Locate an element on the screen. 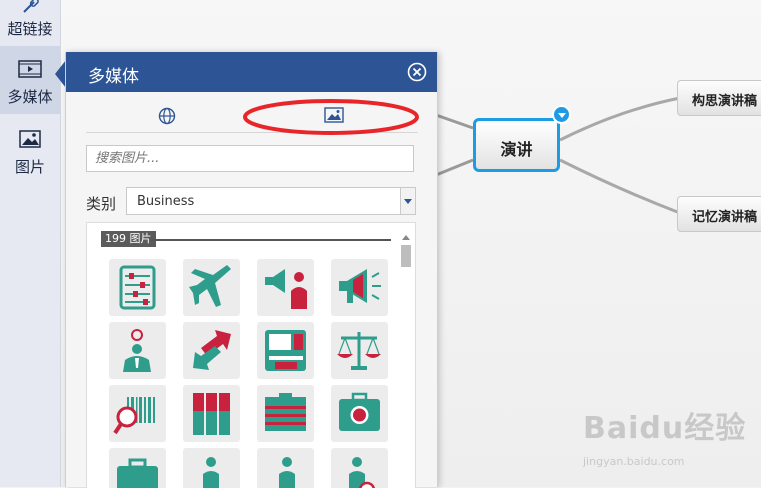 The image size is (761, 488). film-icon is located at coordinates (30, 69).